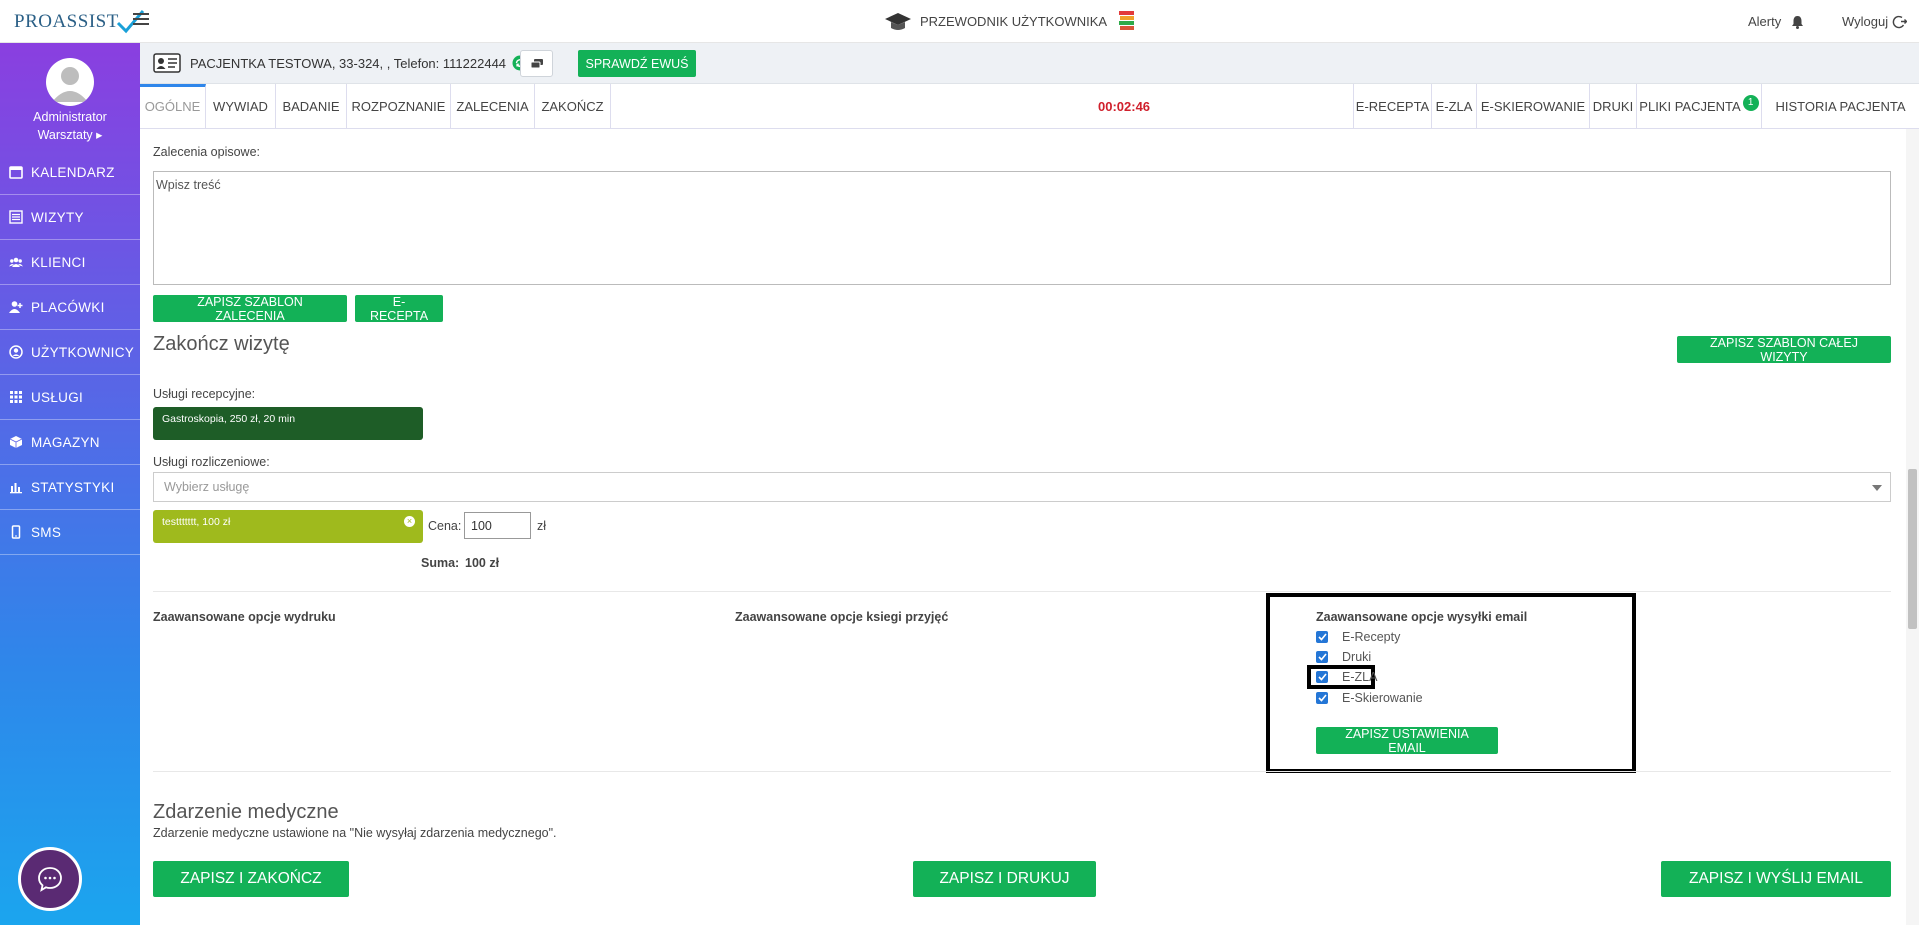  I want to click on sidebar-item-uzytkownicy: UŻYTKOWNICY, so click(70, 352).